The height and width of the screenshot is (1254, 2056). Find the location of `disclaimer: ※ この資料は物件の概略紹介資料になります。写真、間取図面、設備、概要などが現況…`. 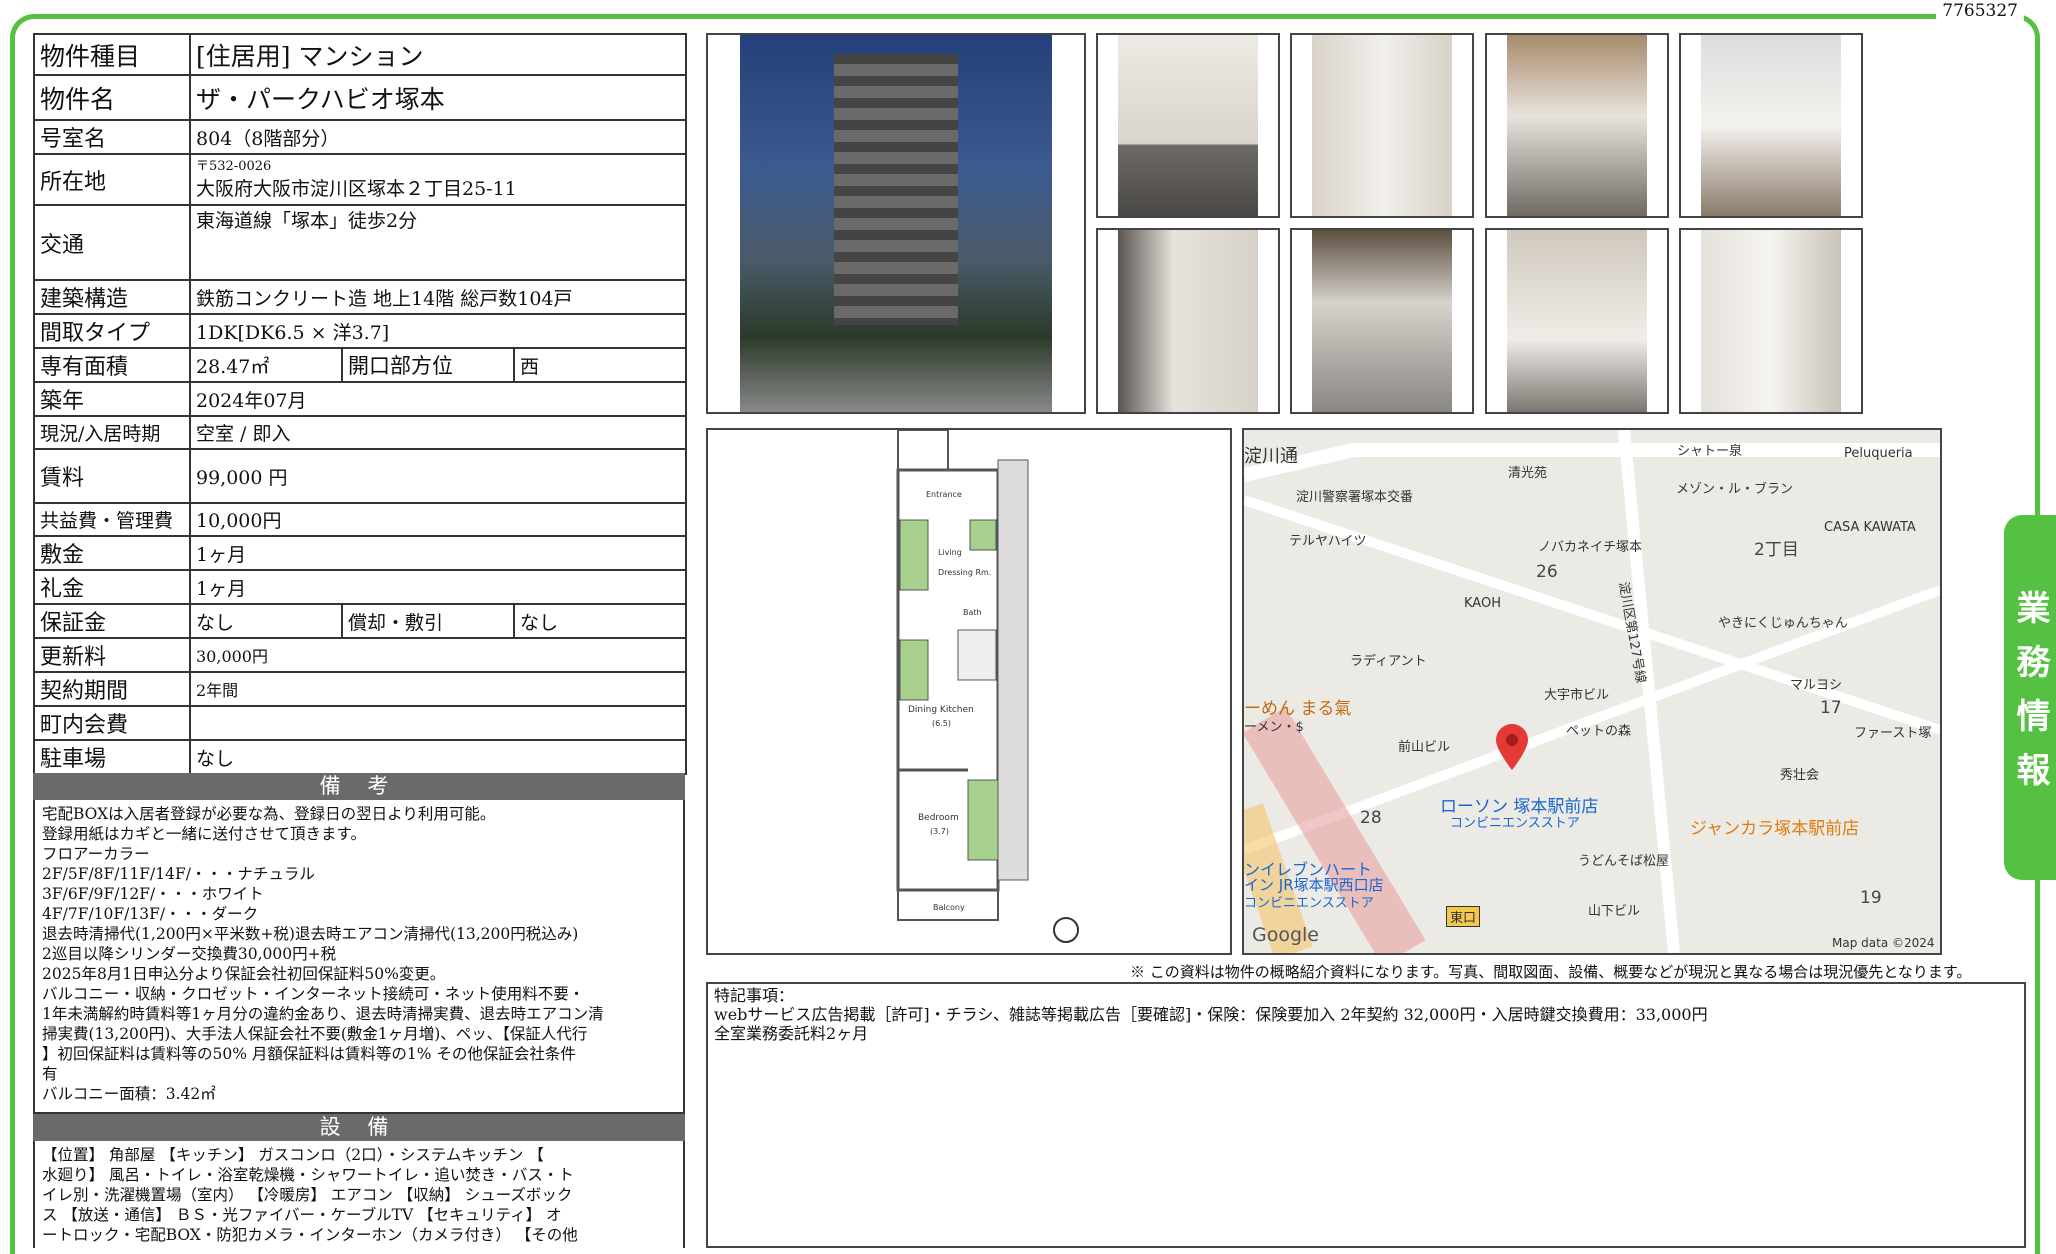

disclaimer: ※ この資料は物件の概略紹介資料になります。写真、間取図面、設備、概要などが現況… is located at coordinates (1551, 972).